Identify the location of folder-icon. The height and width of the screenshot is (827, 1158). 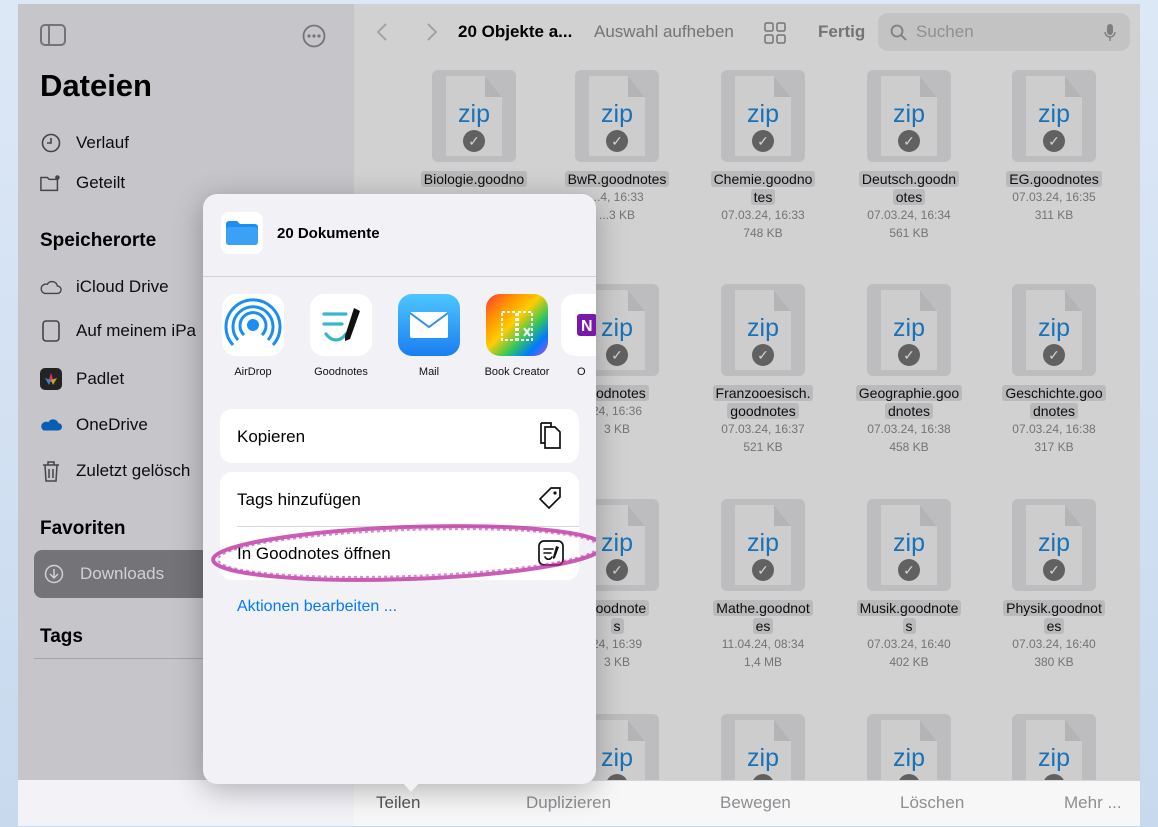
(242, 233).